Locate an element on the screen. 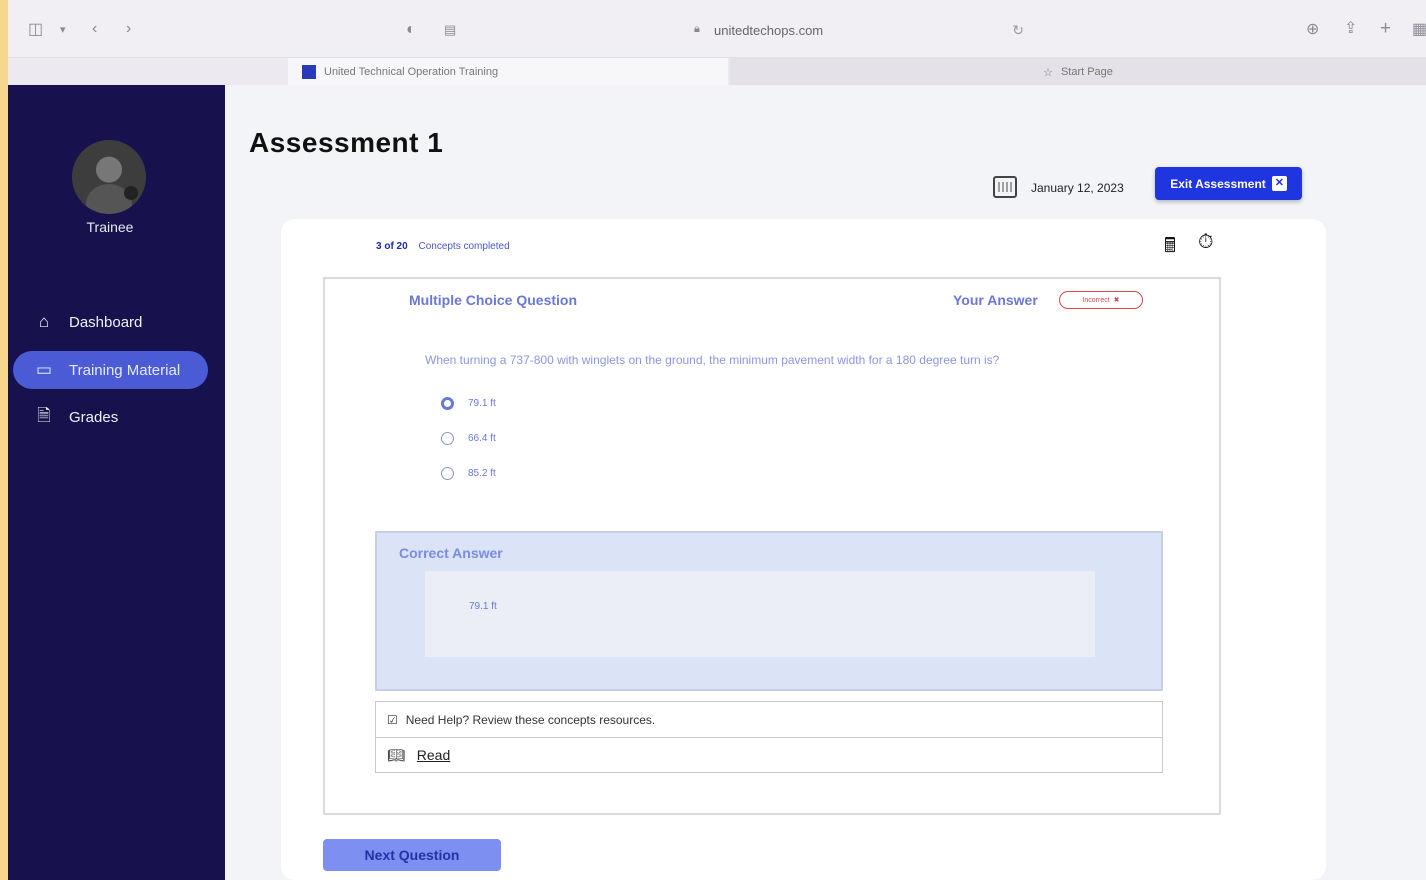 The height and width of the screenshot is (880, 1426). sidebar-item-training-material: ▭ Training Material is located at coordinates (110, 370).